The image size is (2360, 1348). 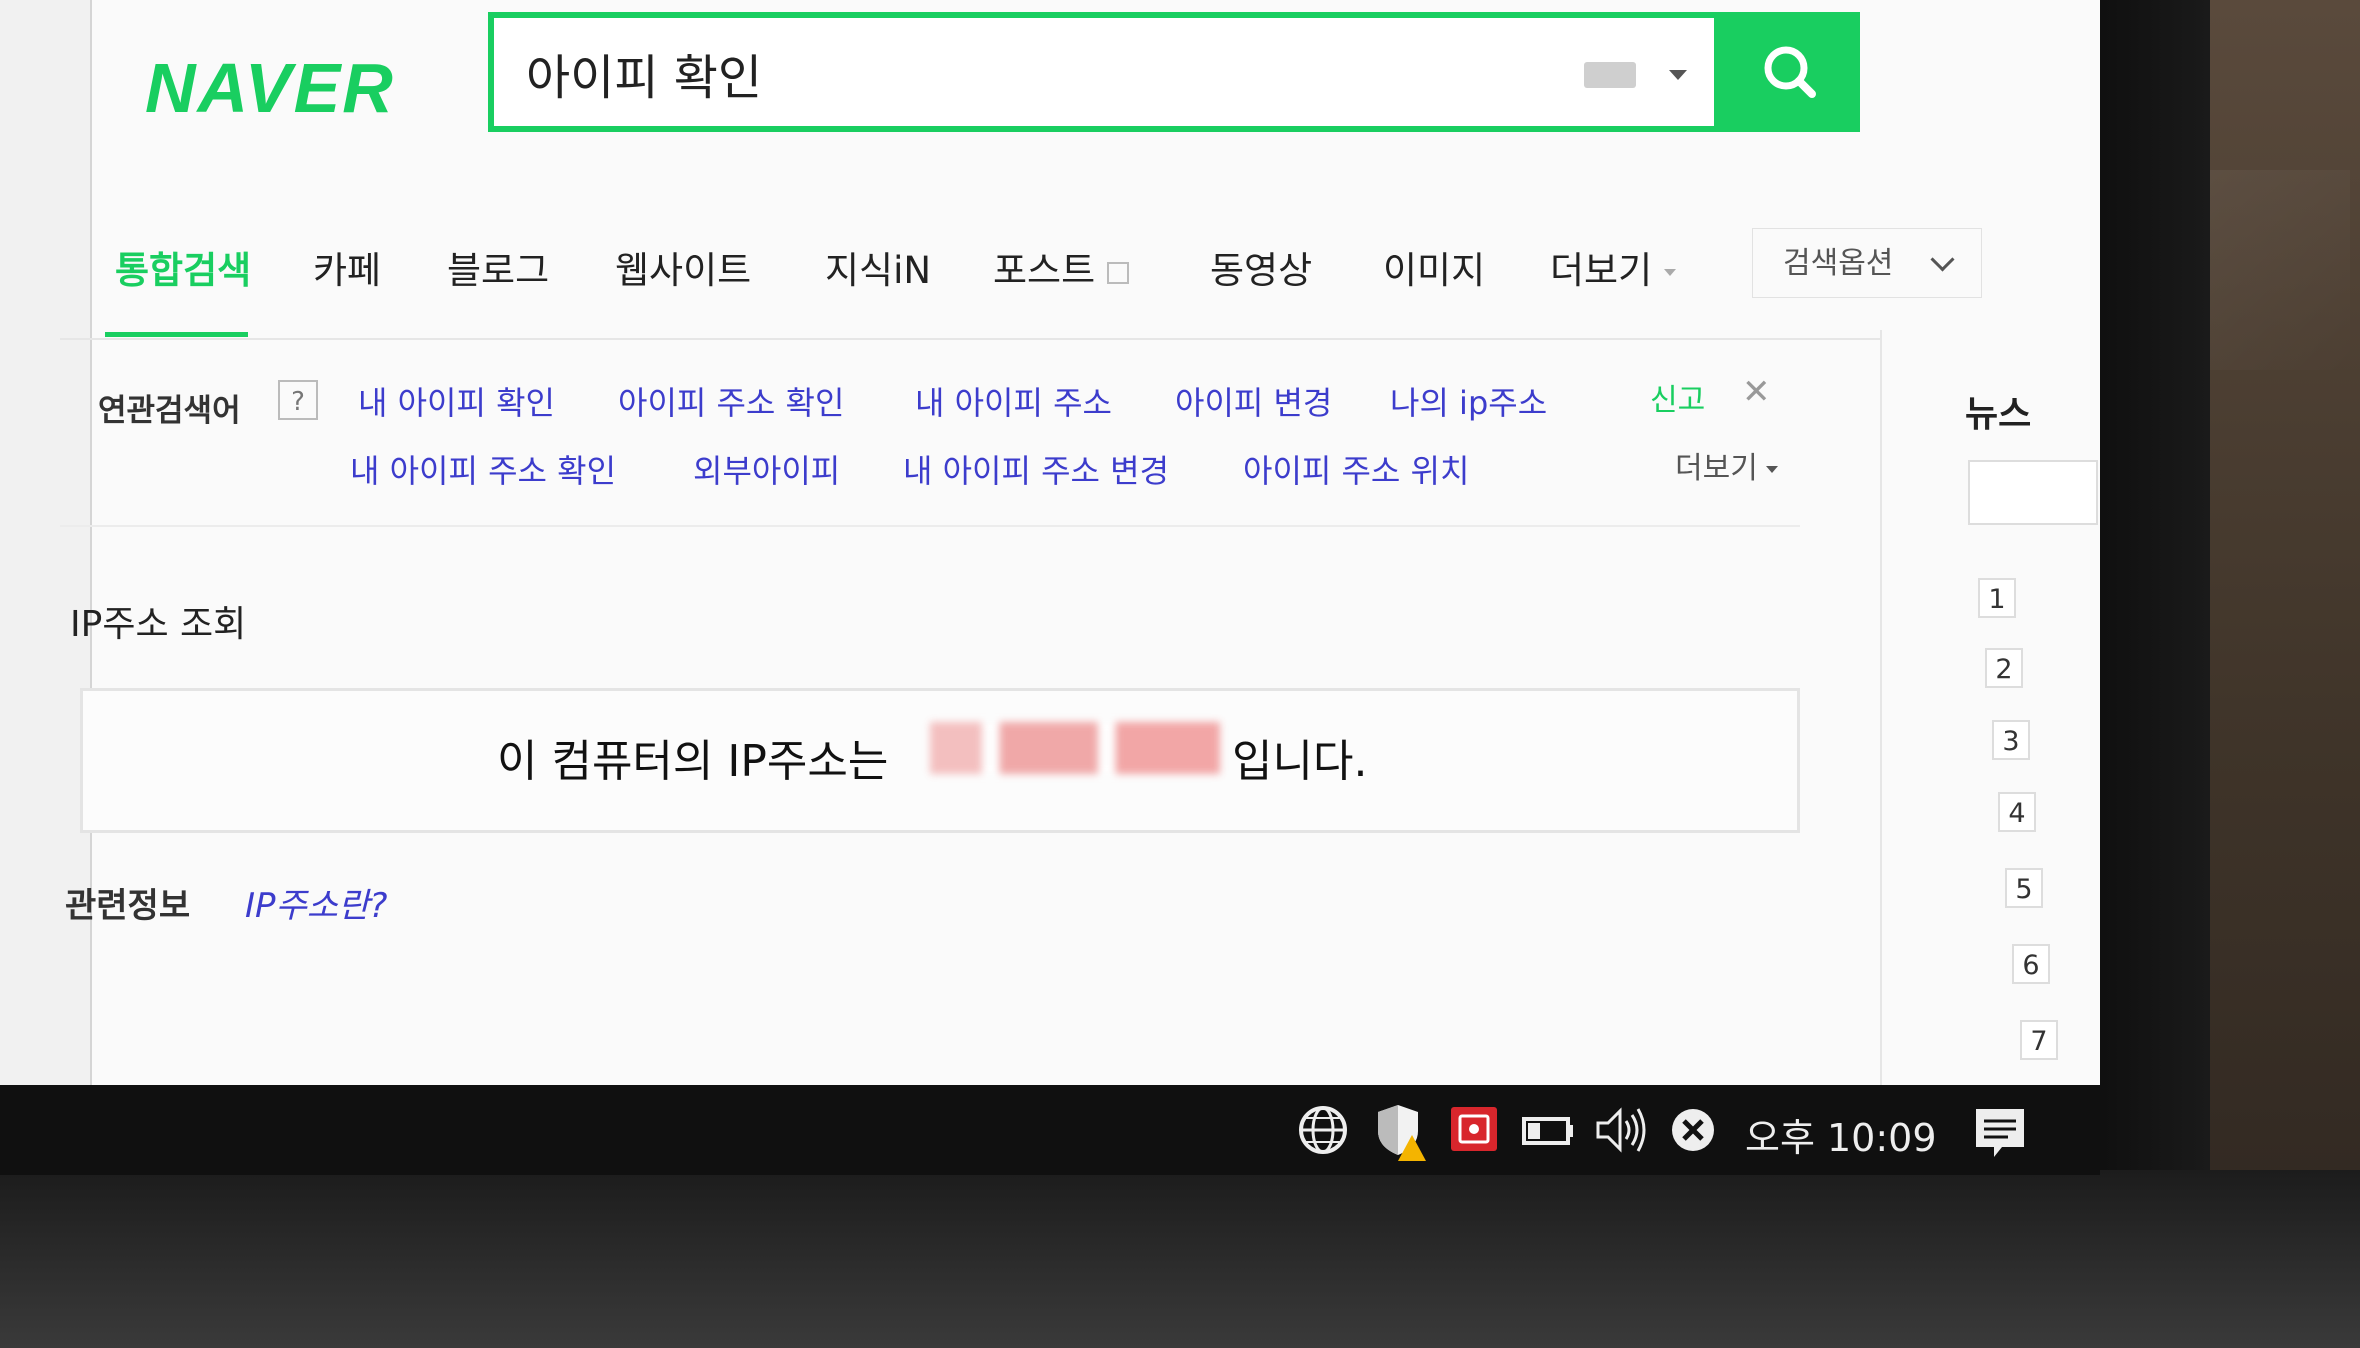 What do you see at coordinates (1601, 270) in the screenshot?
I see `tab-more: 더보기` at bounding box center [1601, 270].